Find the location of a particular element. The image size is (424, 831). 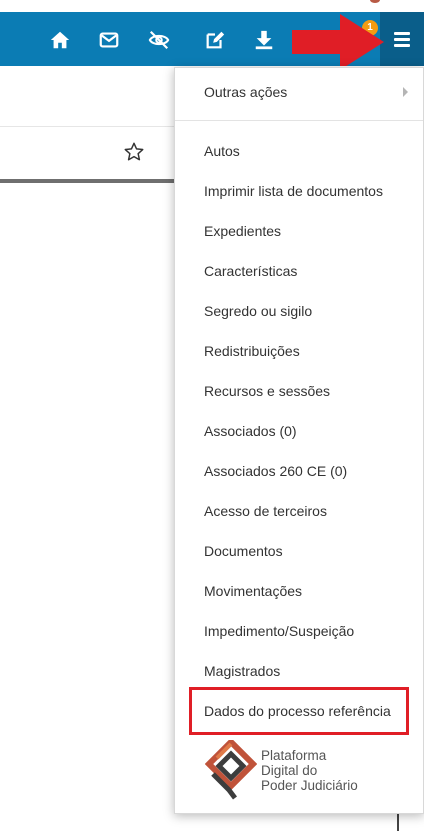

logo-line2: Digital do is located at coordinates (289, 770).